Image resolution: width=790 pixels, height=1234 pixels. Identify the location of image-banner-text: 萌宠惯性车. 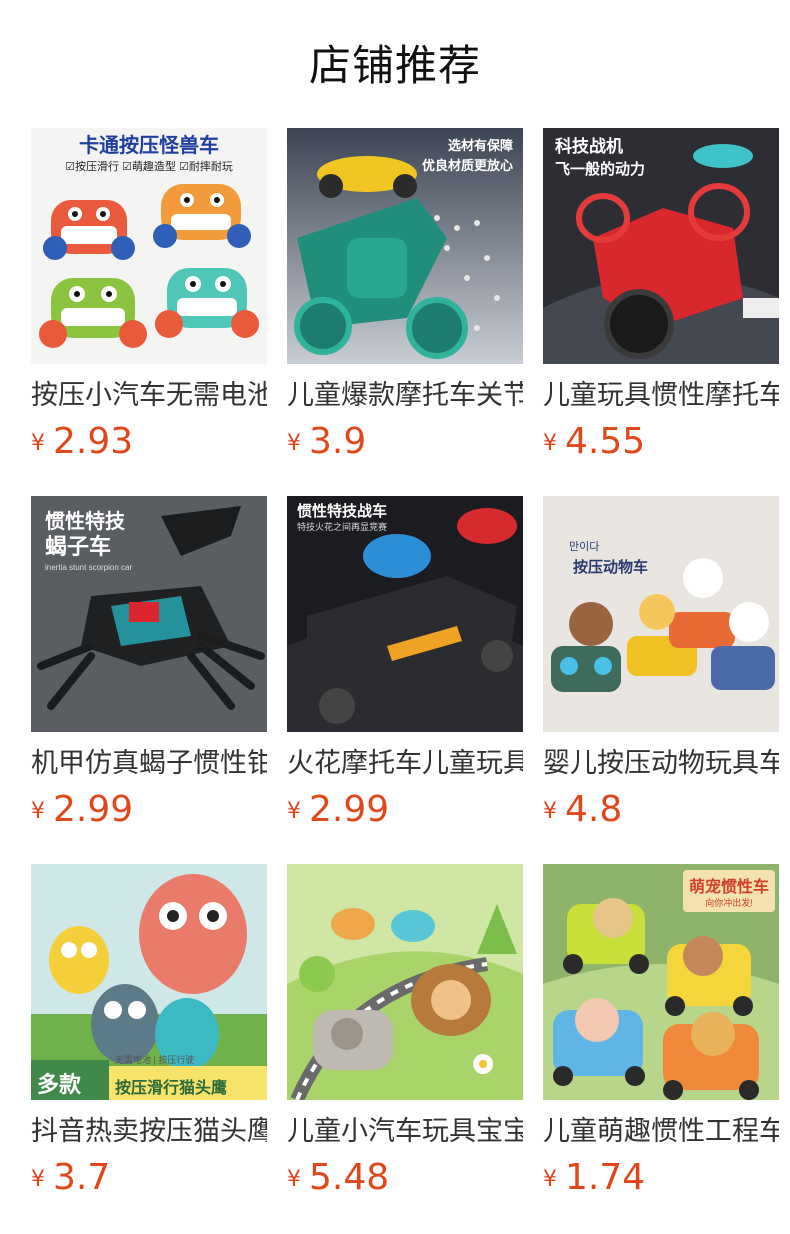
(729, 886).